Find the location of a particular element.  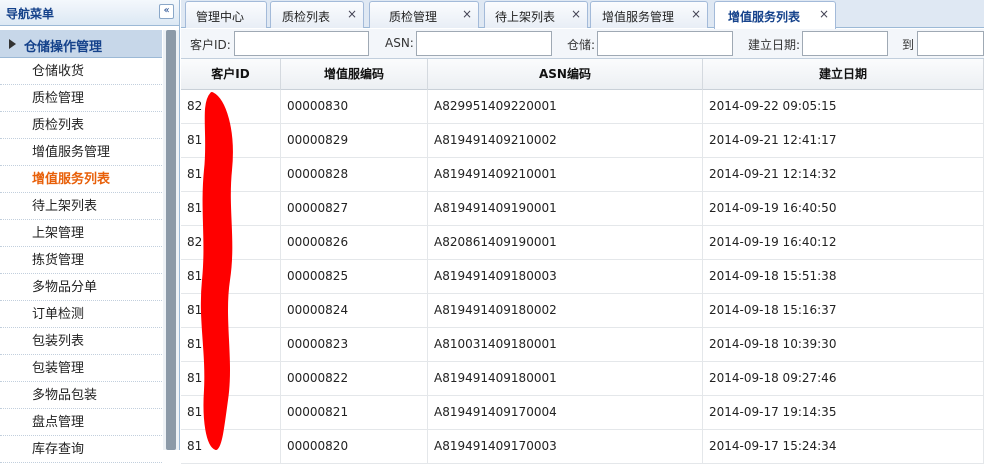

sidebar-item: 增值服务列表 is located at coordinates (81, 179).